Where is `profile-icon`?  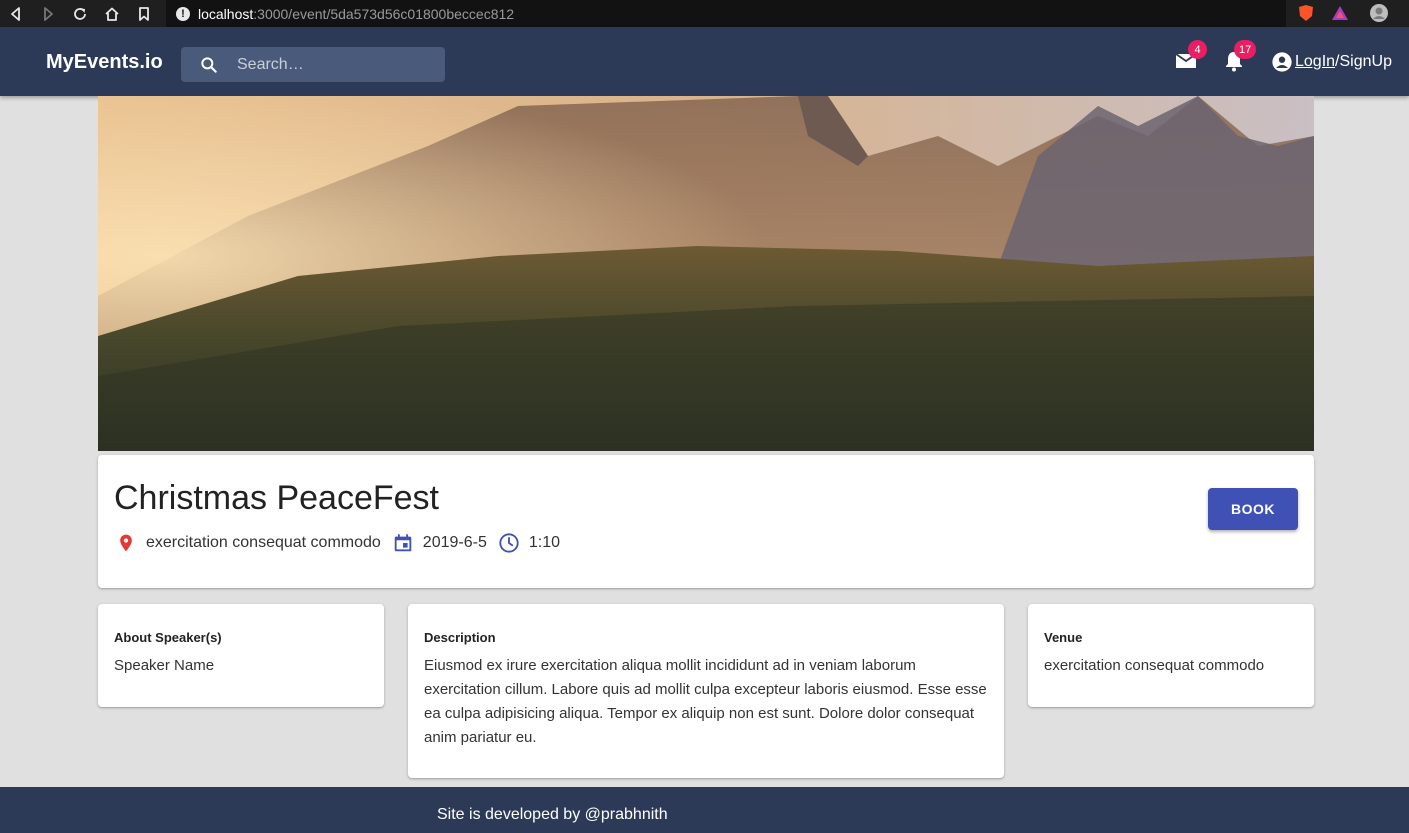 profile-icon is located at coordinates (1379, 13).